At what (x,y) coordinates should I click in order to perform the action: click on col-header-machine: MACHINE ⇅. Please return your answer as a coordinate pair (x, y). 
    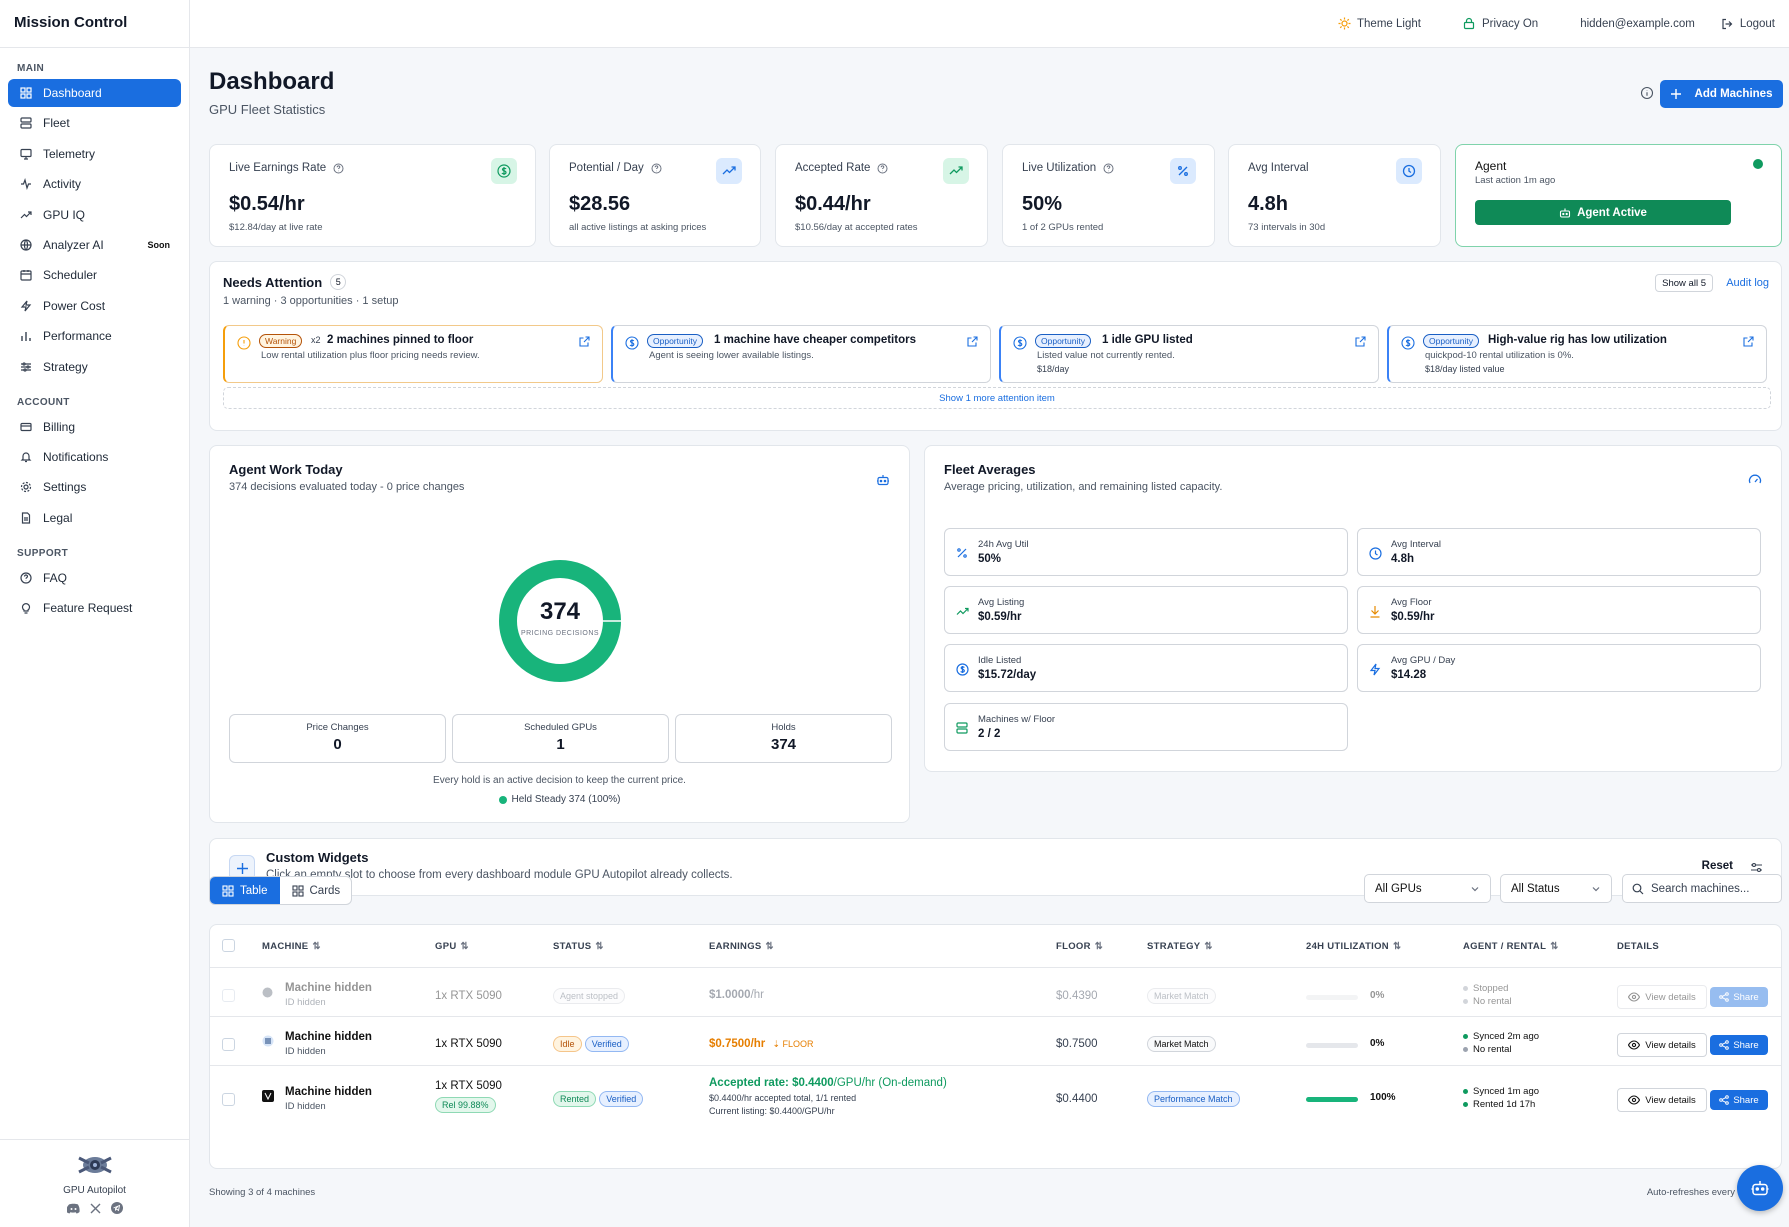
    Looking at the image, I should click on (291, 946).